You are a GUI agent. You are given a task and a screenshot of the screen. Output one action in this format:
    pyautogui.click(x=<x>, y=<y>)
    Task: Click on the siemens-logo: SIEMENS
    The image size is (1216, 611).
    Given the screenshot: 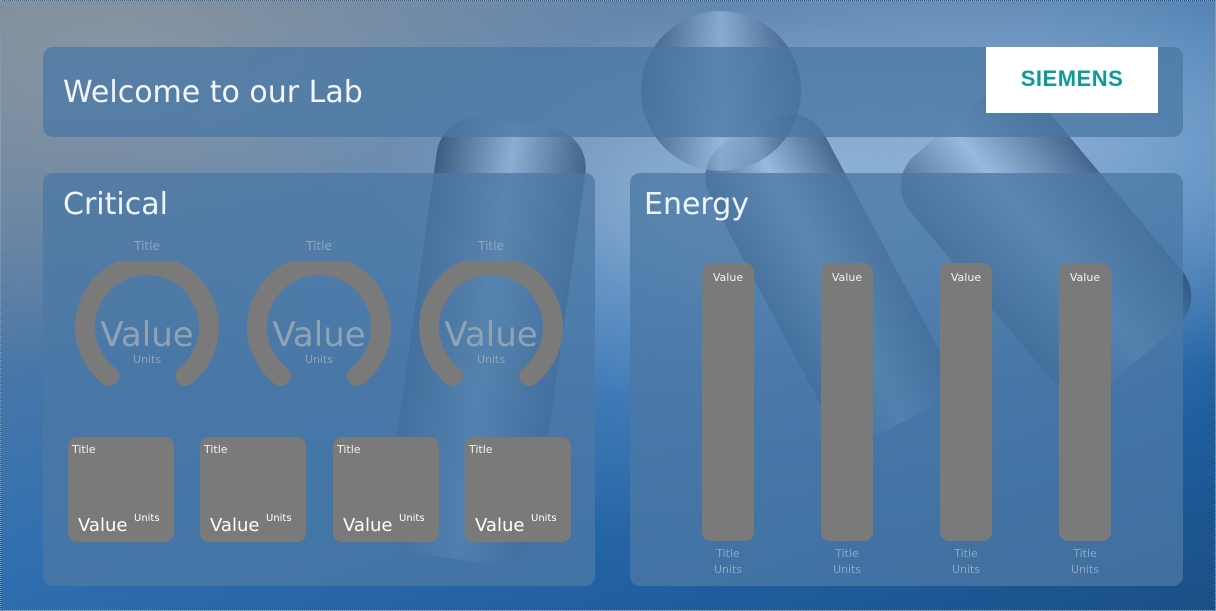 What is the action you would take?
    pyautogui.click(x=1072, y=79)
    